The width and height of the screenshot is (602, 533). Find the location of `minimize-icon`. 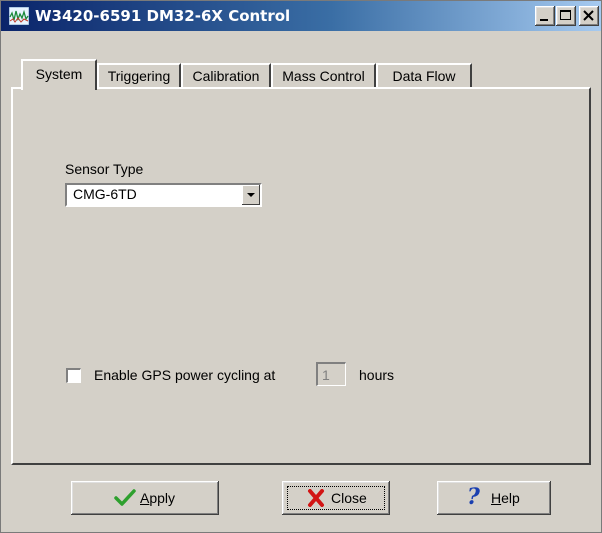

minimize-icon is located at coordinates (544, 20).